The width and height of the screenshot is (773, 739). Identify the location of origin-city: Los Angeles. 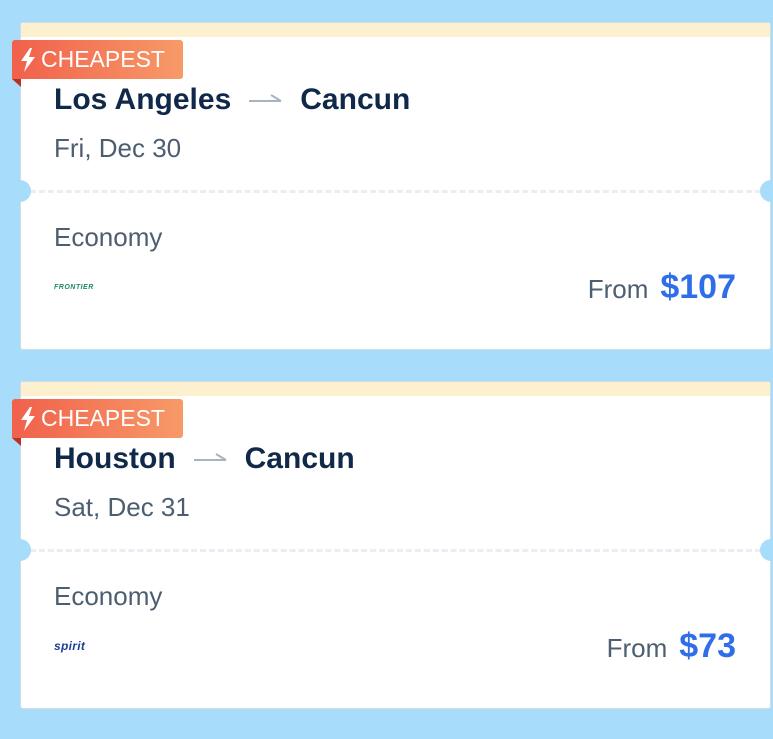
(143, 99).